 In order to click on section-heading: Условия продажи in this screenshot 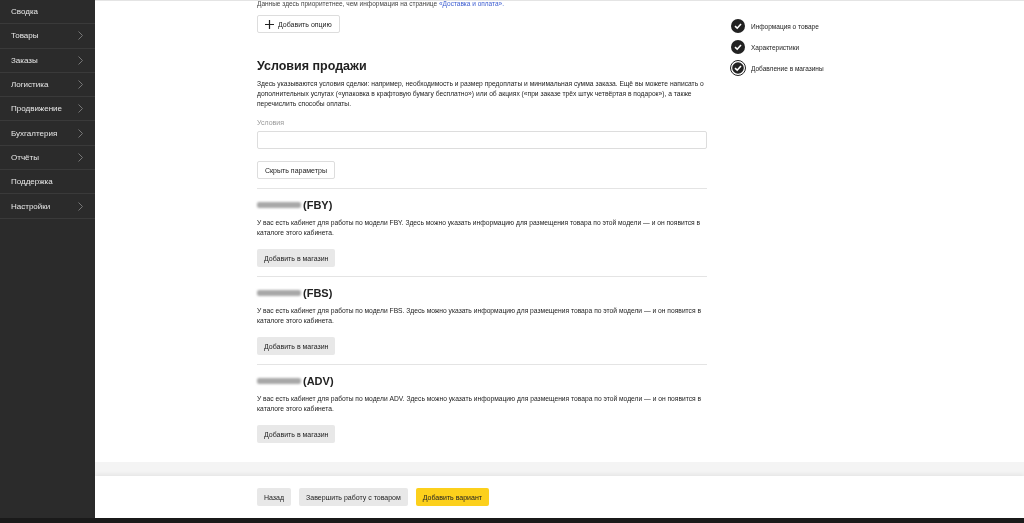, I will do `click(312, 66)`.